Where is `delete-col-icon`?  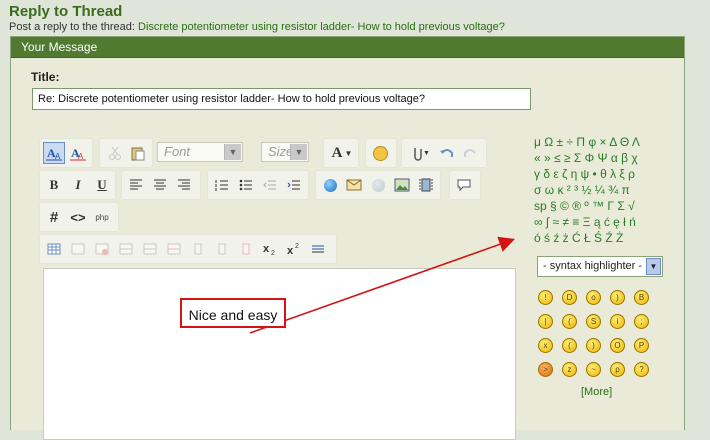 delete-col-icon is located at coordinates (222, 249).